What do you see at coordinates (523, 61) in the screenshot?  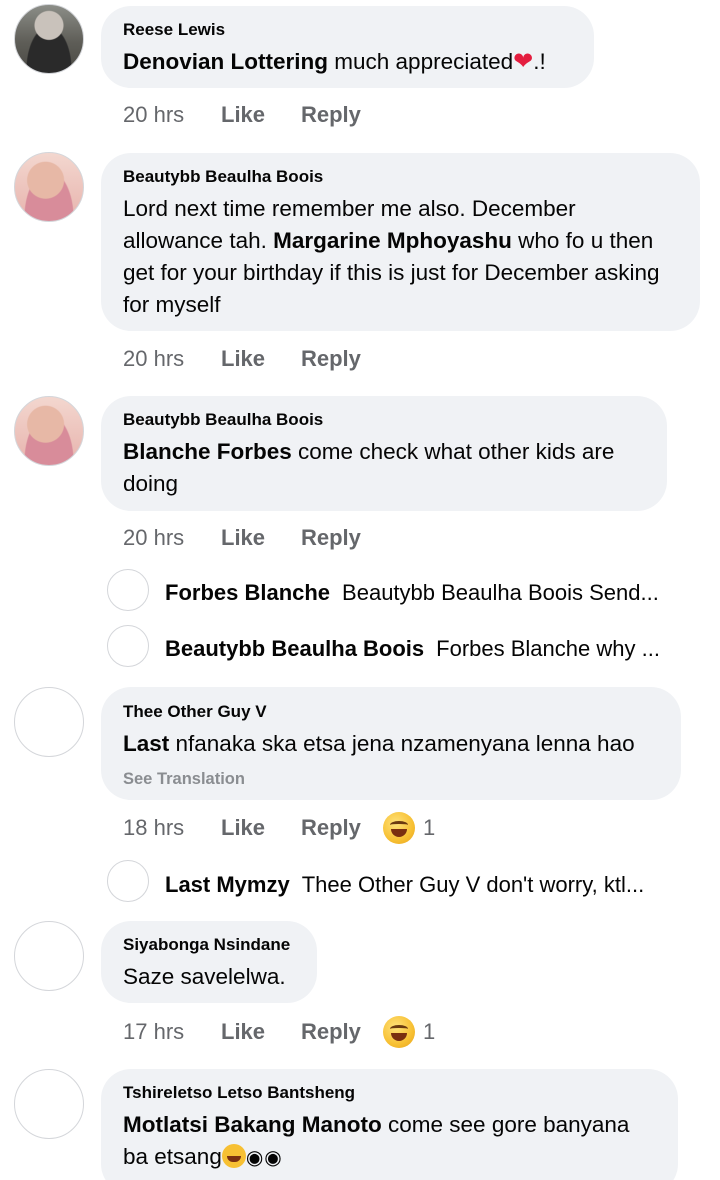 I see `heart-emoji-icon: ❤` at bounding box center [523, 61].